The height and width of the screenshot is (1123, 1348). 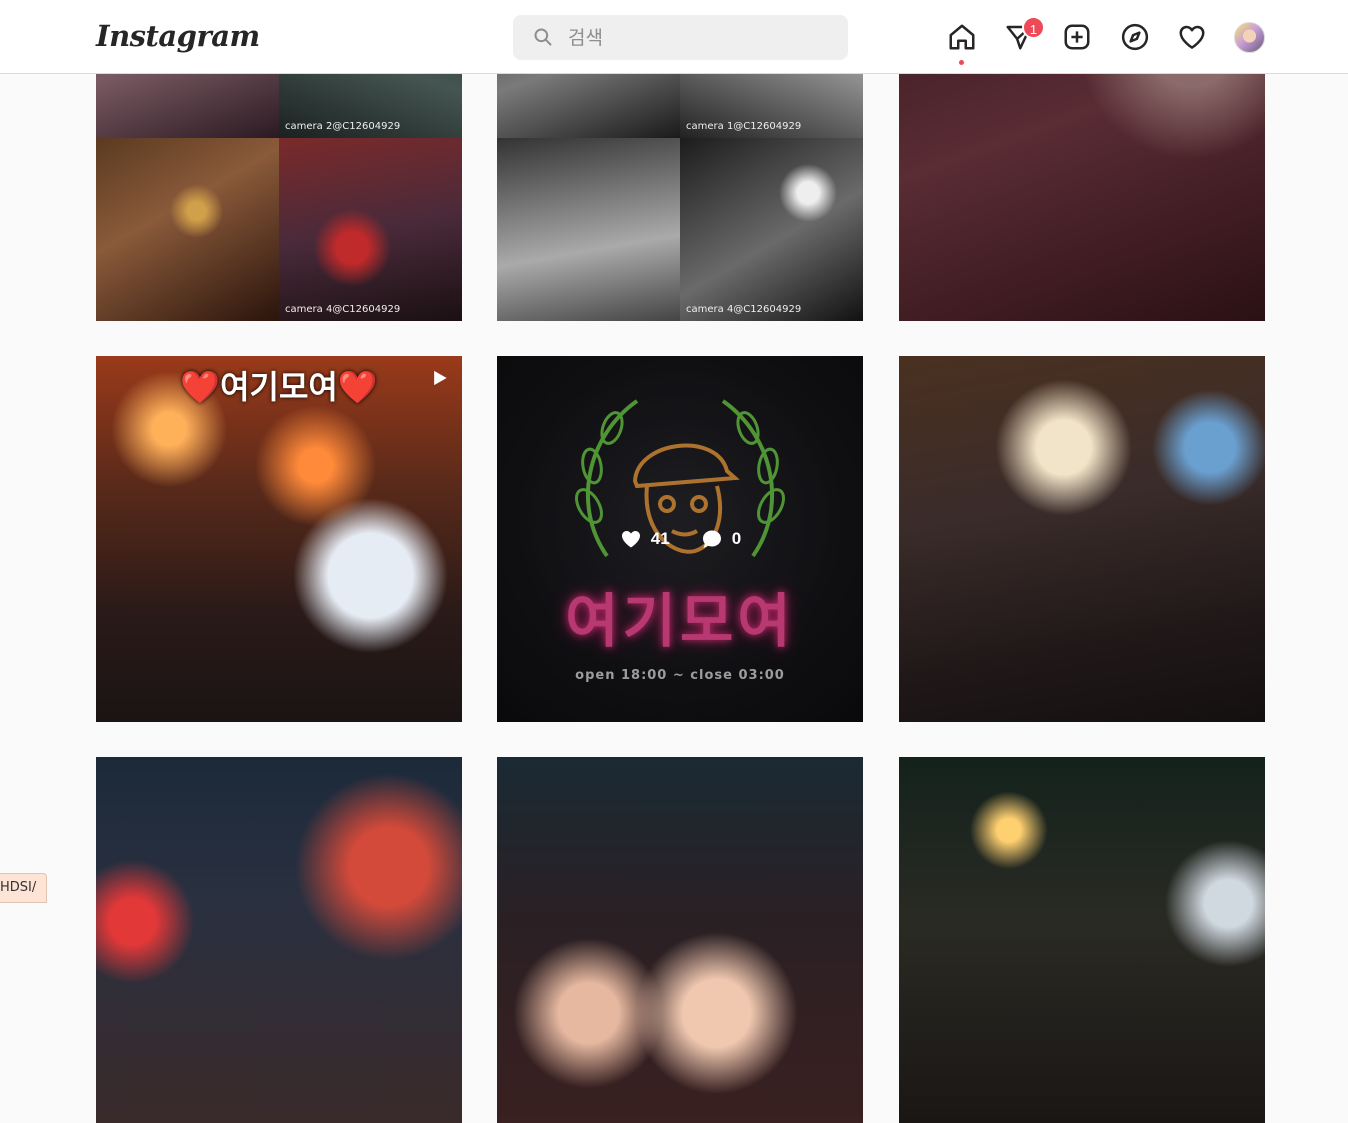 I want to click on activity-heart-icon, so click(x=1192, y=37).